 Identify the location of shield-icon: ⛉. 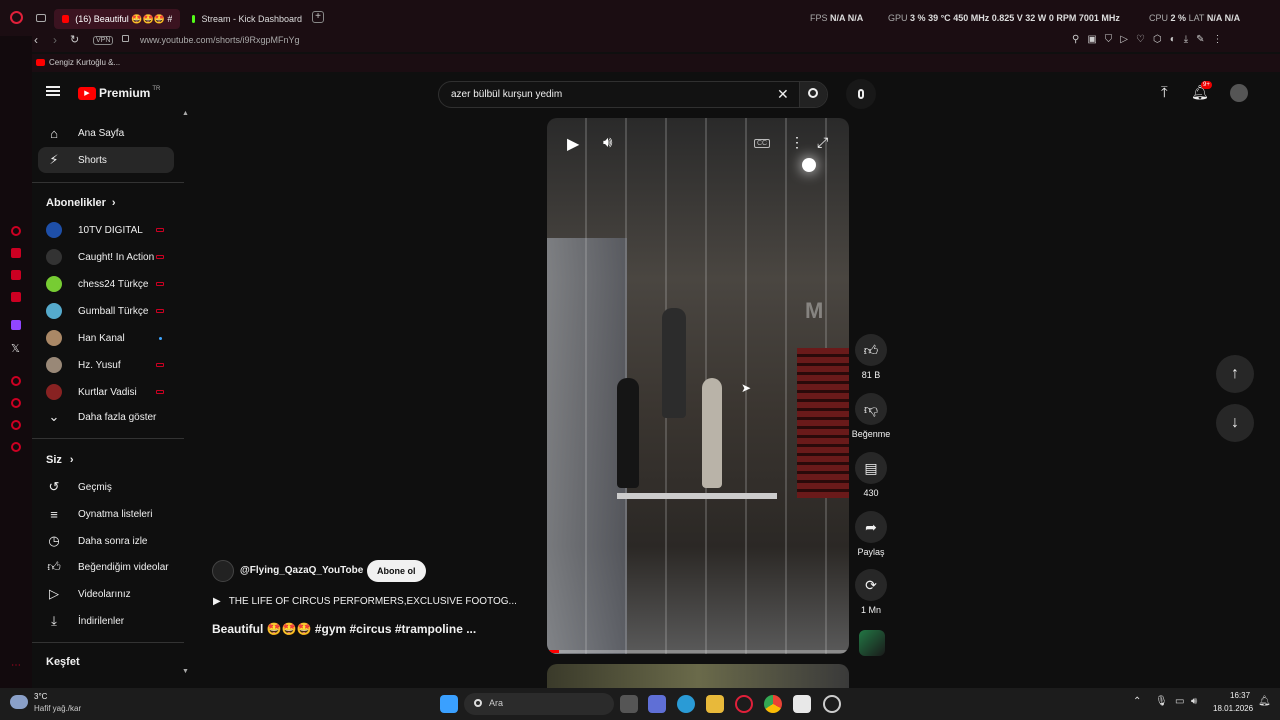
(1109, 39).